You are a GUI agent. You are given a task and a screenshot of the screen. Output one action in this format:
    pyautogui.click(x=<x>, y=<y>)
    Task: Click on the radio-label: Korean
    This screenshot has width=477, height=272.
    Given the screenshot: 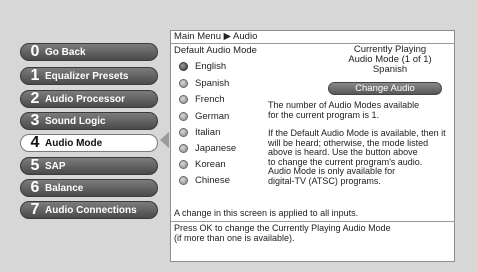 What is the action you would take?
    pyautogui.click(x=210, y=164)
    